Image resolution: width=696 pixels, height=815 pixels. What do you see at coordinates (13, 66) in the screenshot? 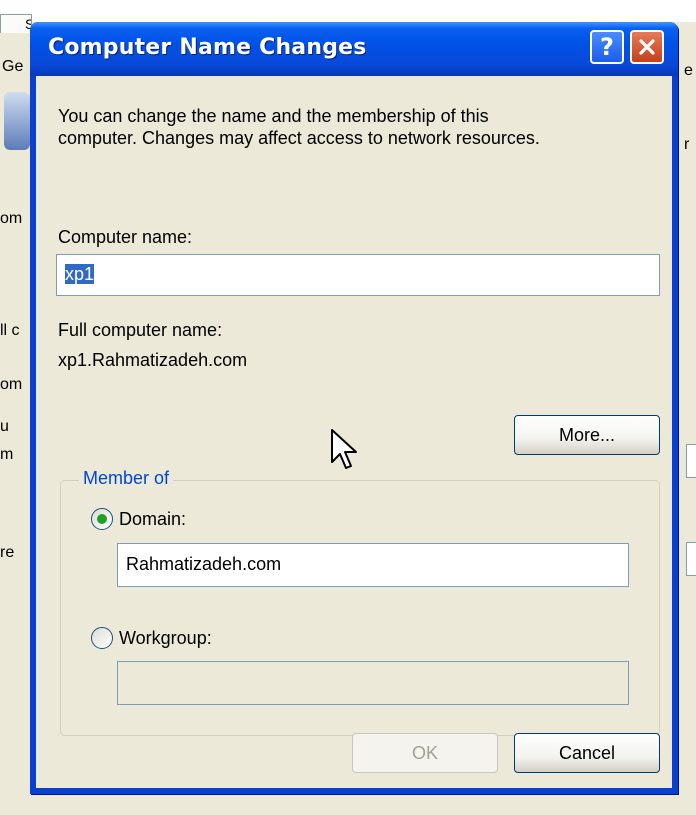
I see `parent-tab-fragment-general: Ge` at bounding box center [13, 66].